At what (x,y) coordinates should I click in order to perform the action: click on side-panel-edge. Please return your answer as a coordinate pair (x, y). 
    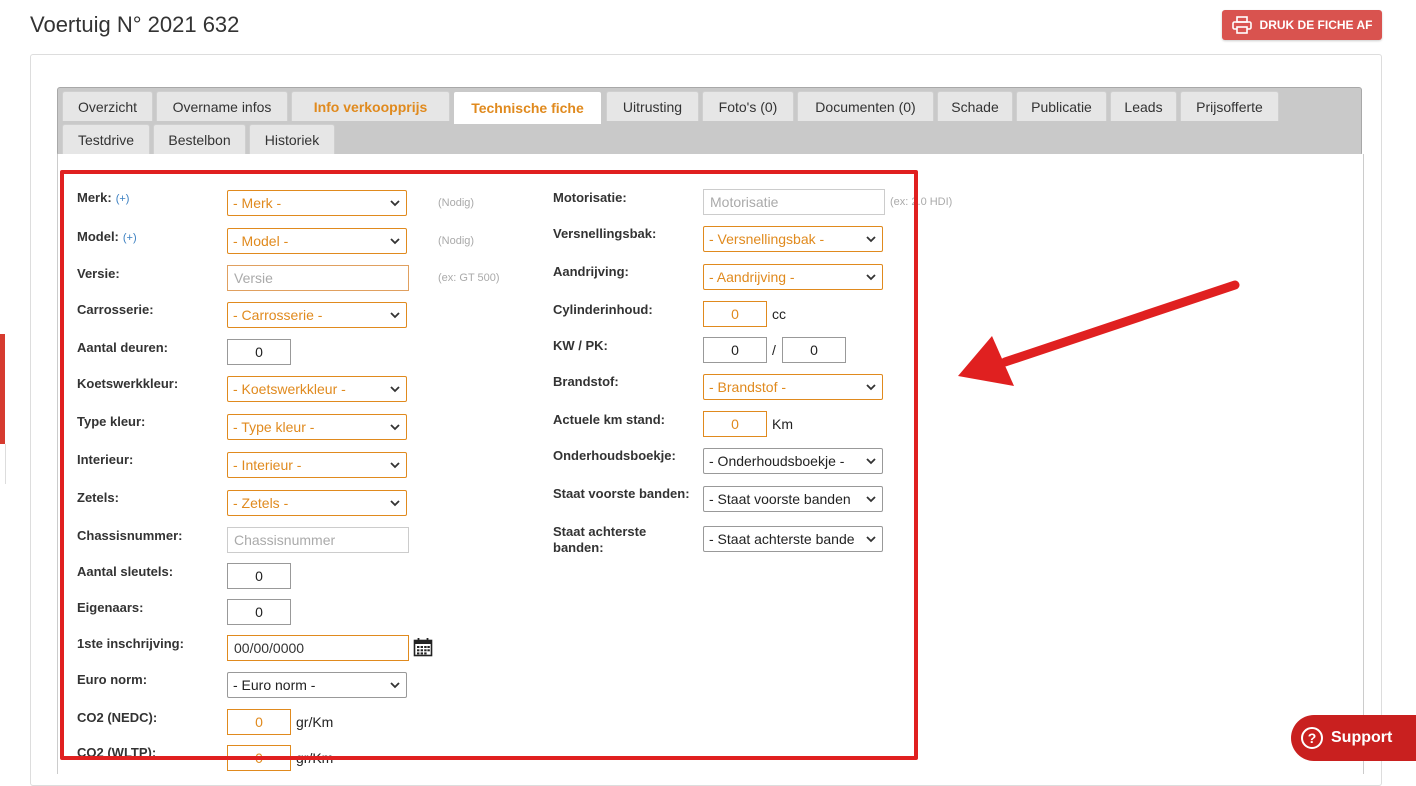
    Looking at the image, I should click on (2, 389).